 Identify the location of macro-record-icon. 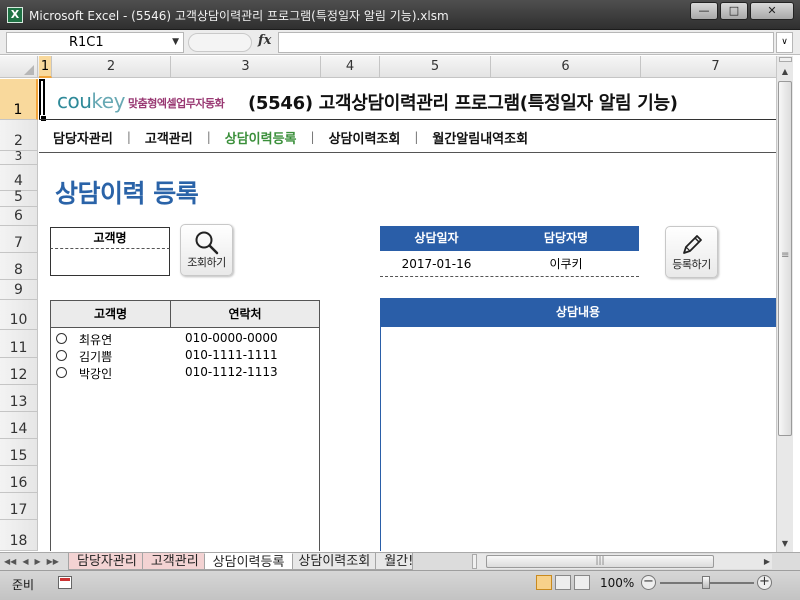
(65, 582).